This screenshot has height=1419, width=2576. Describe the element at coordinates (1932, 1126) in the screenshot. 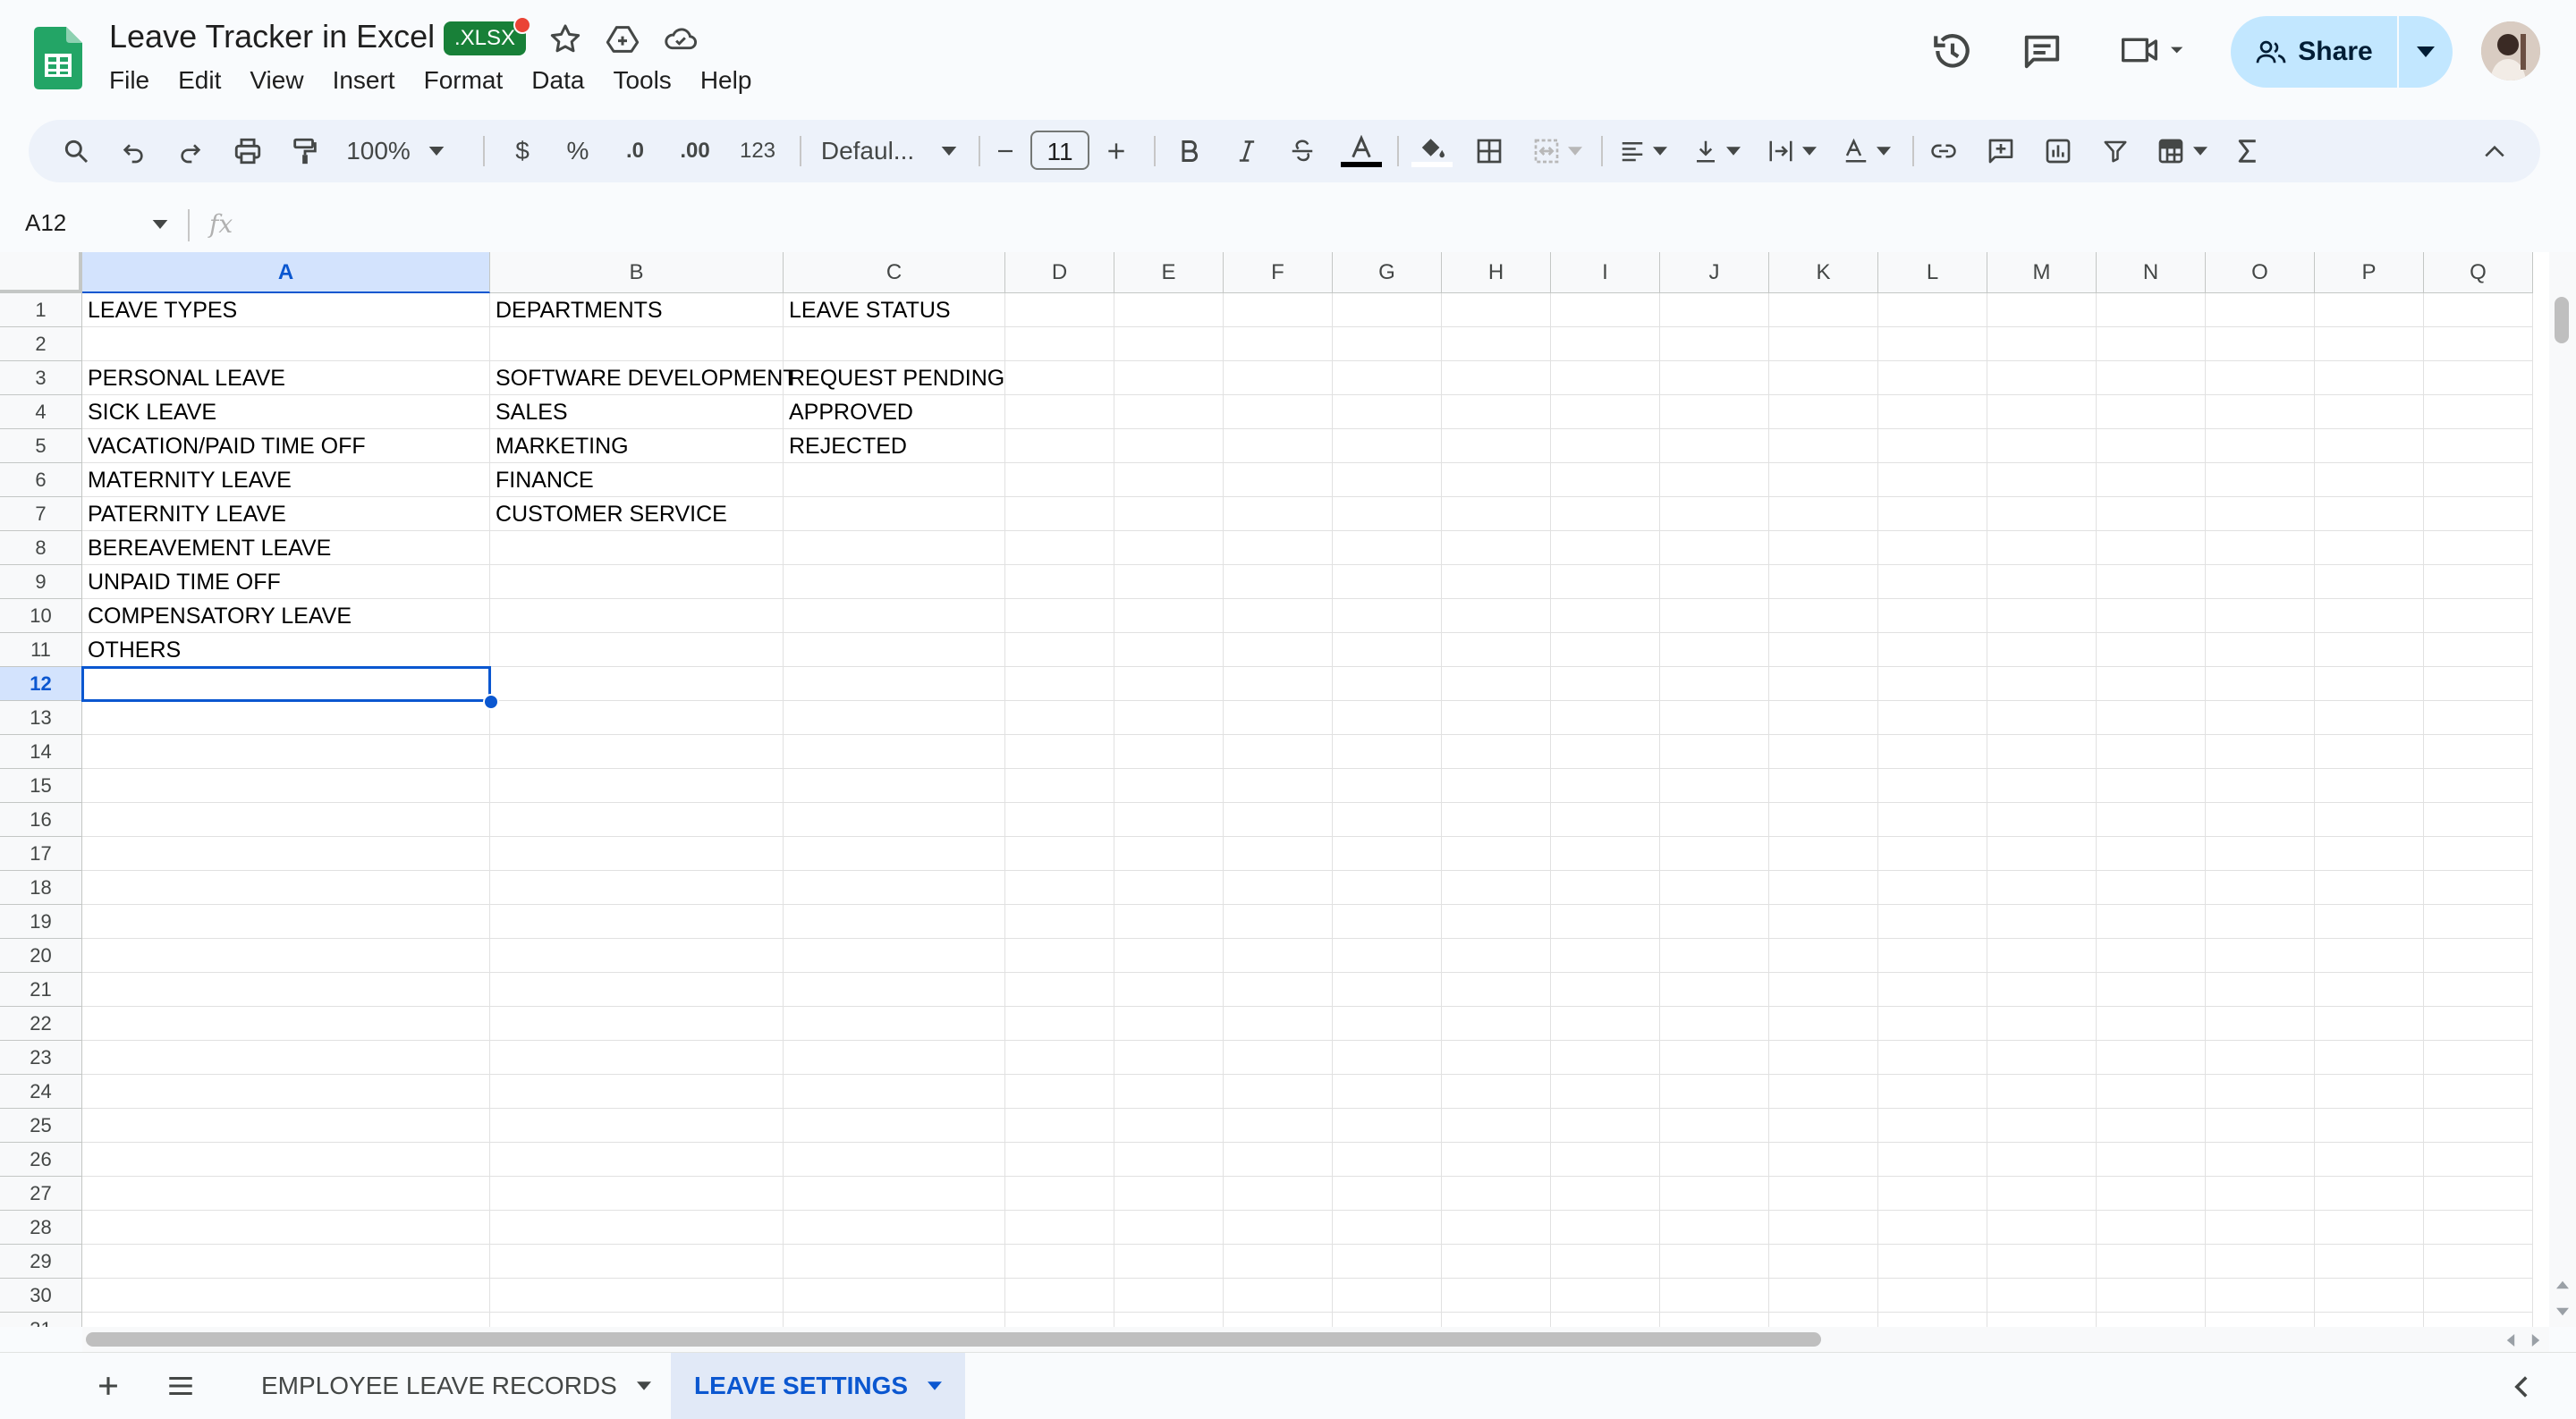

I see `cell-l25` at that location.